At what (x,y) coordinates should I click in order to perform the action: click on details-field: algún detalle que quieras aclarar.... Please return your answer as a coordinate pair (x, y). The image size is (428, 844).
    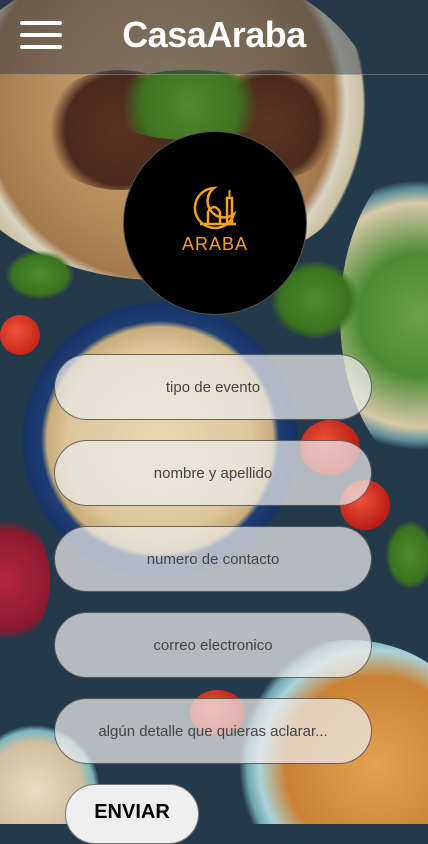
    Looking at the image, I should click on (213, 731).